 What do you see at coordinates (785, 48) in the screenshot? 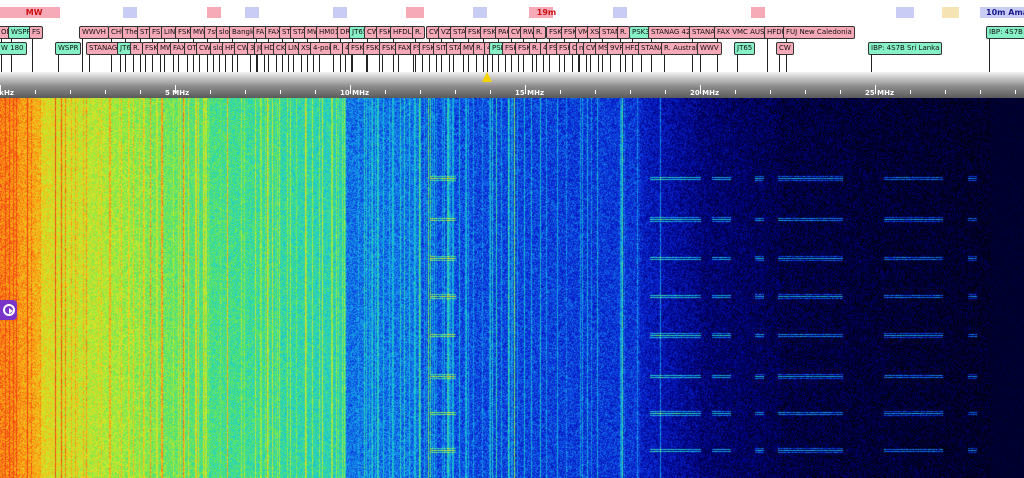
I see `station-label: CW` at bounding box center [785, 48].